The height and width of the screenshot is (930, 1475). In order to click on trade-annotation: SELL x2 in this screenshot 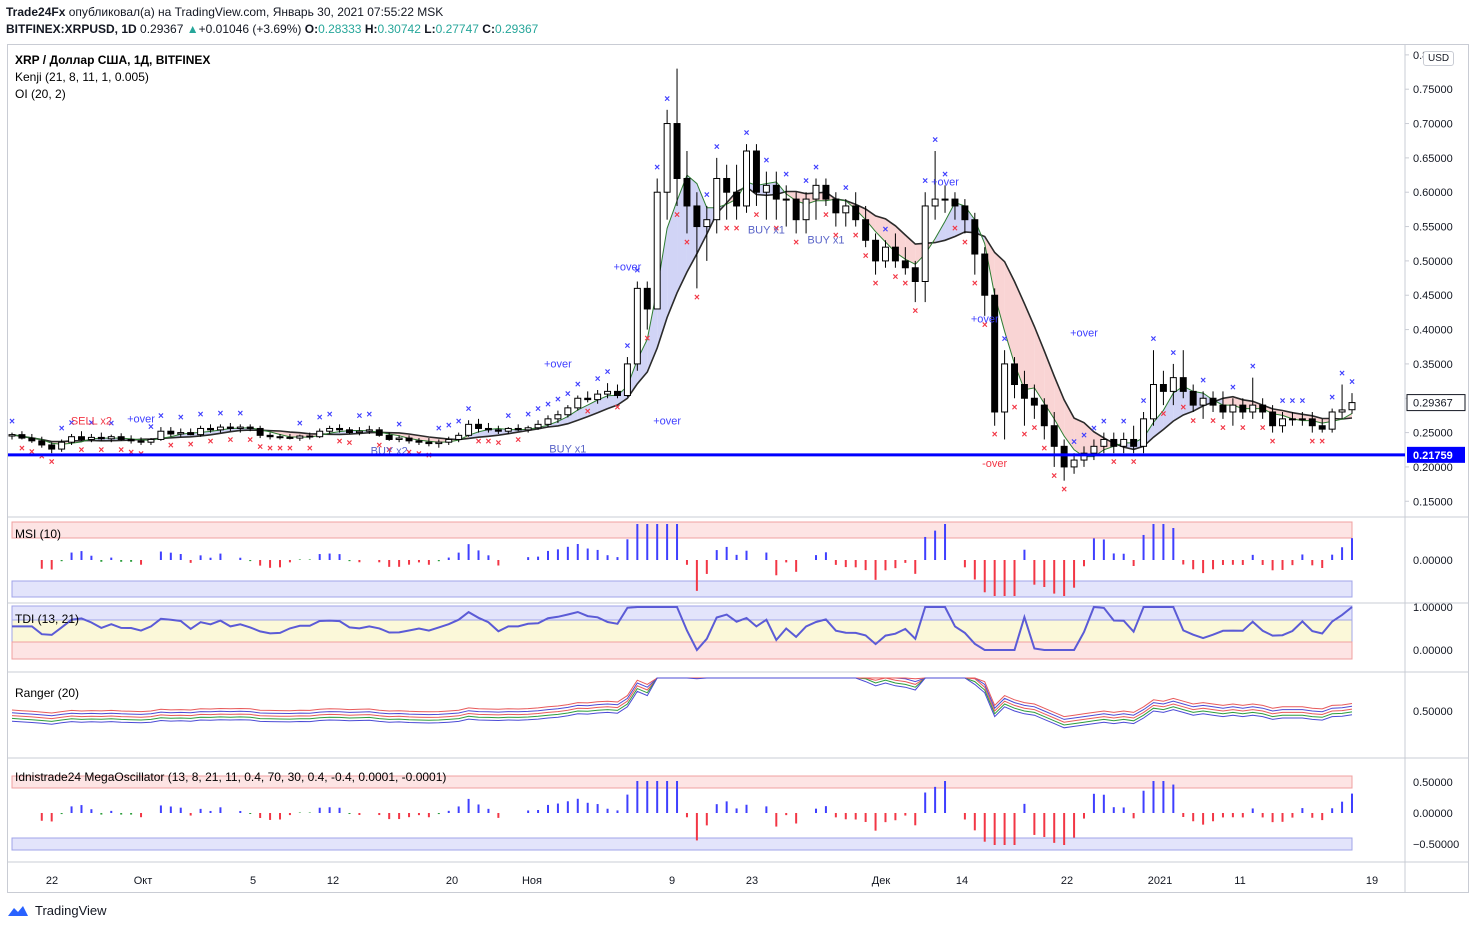, I will do `click(91, 421)`.